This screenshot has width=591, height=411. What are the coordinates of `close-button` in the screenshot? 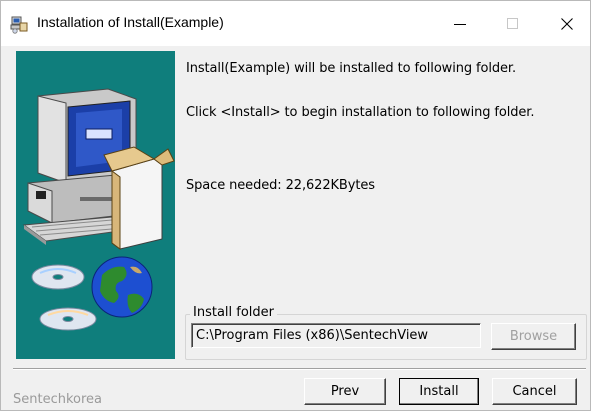 It's located at (567, 23).